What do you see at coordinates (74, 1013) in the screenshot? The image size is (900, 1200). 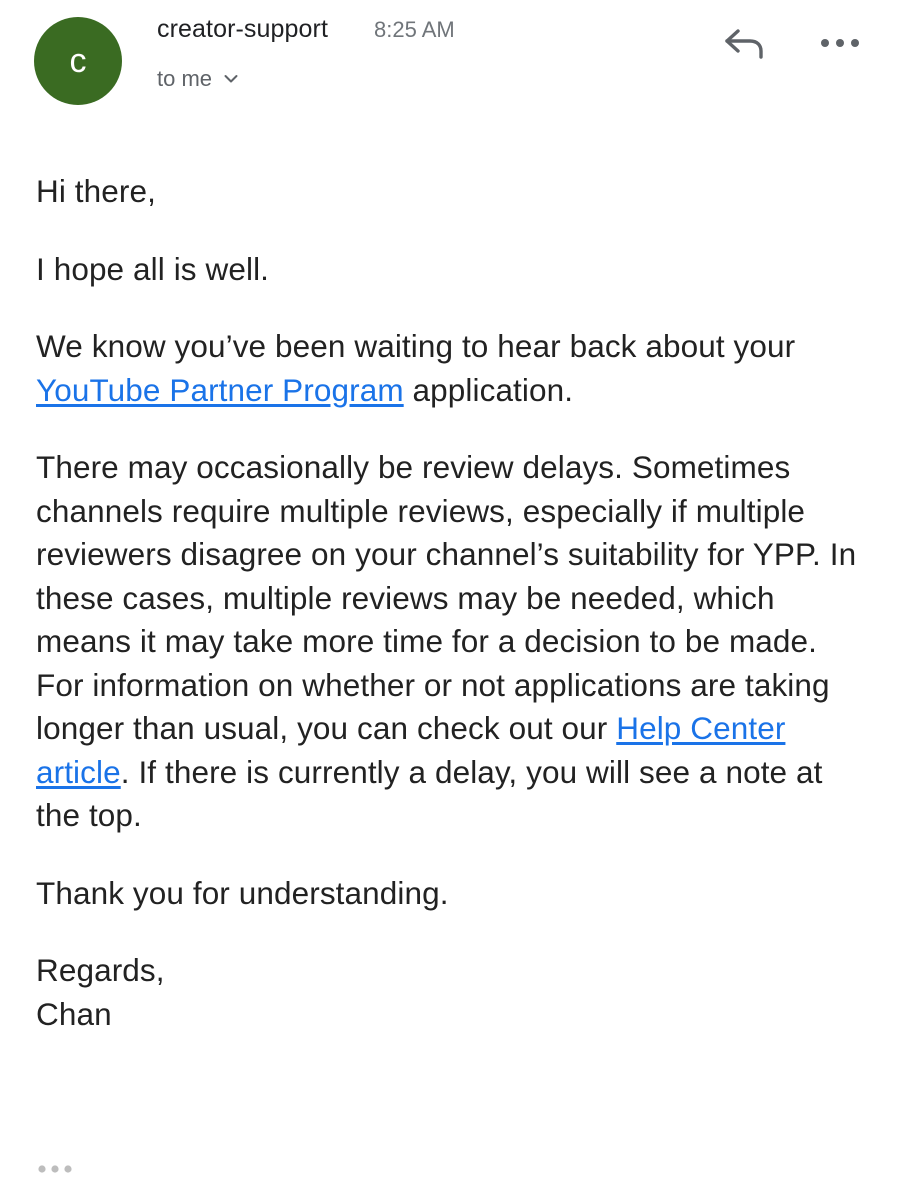 I see `signature-name: Chan` at bounding box center [74, 1013].